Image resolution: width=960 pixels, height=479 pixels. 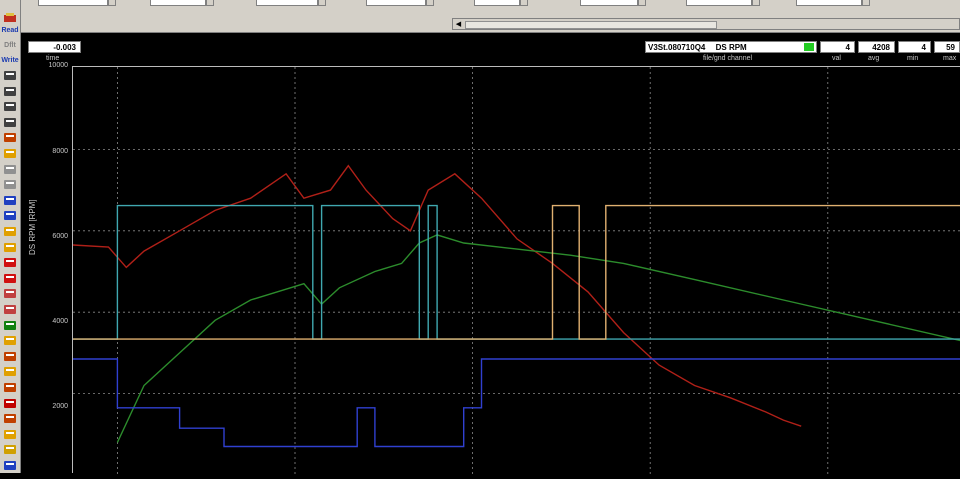 What do you see at coordinates (60, 151) in the screenshot?
I see `y-tick-label: 8000` at bounding box center [60, 151].